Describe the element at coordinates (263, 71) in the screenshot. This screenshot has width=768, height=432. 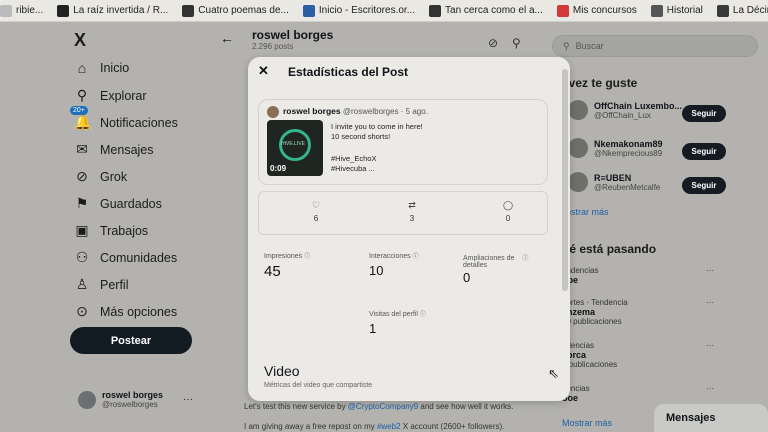
I see `close-icon: ✕` at that location.